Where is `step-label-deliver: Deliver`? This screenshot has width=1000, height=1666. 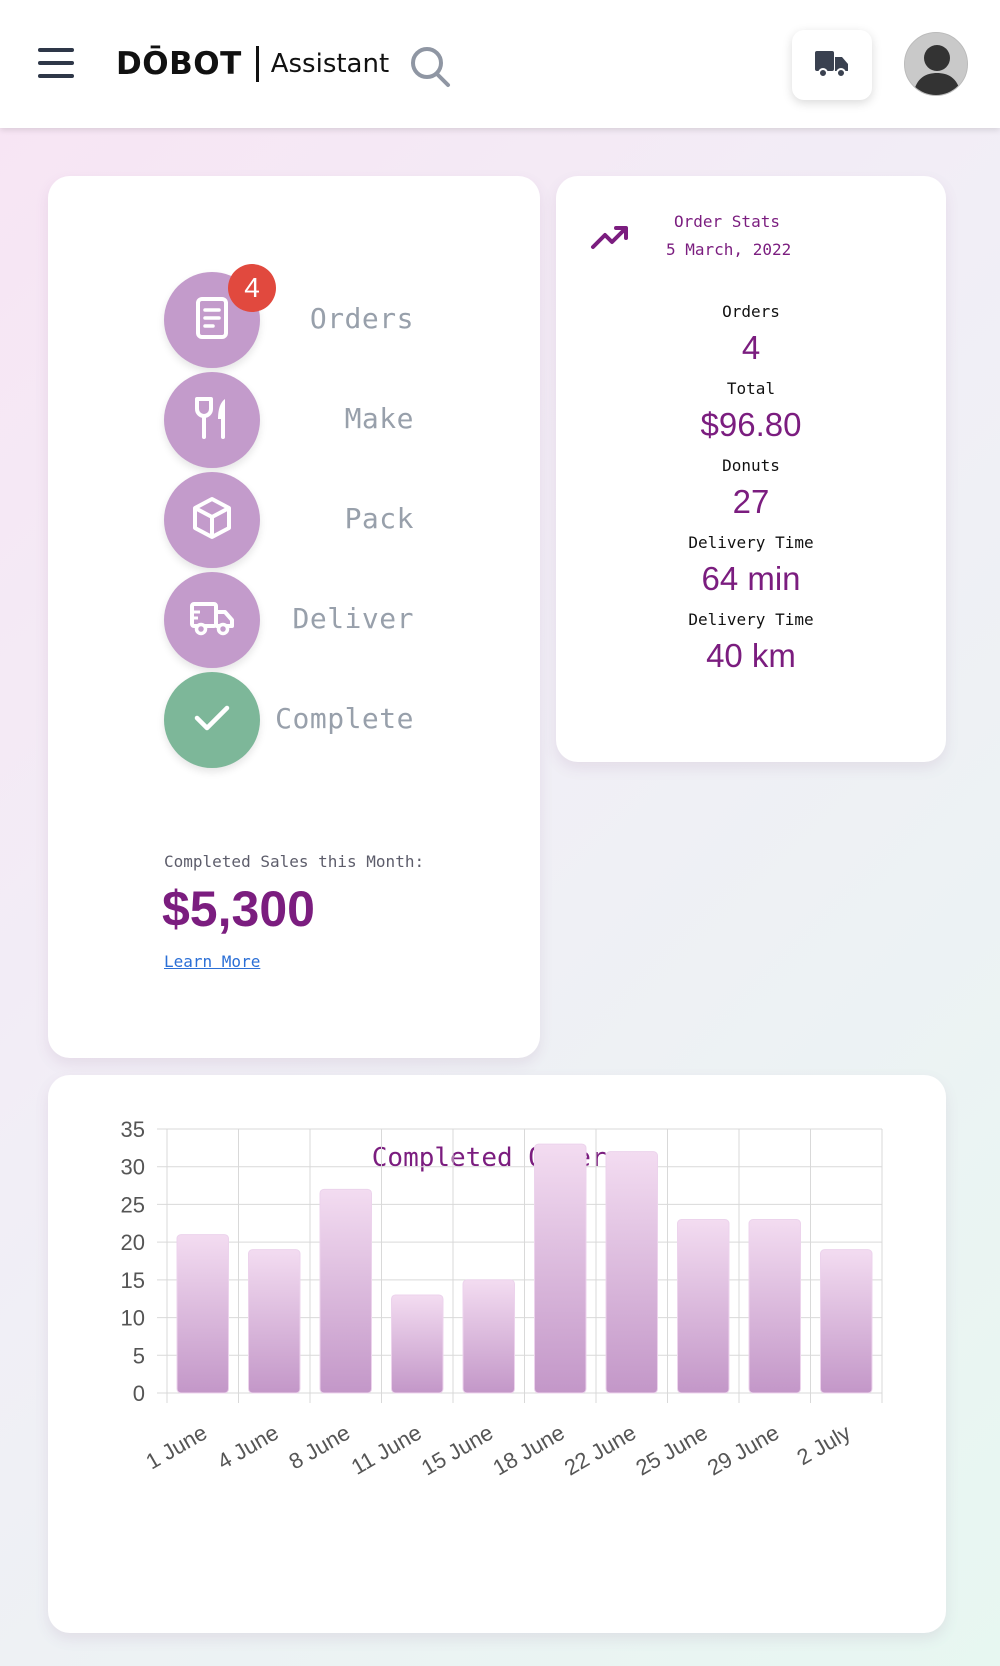
step-label-deliver: Deliver is located at coordinates (353, 618).